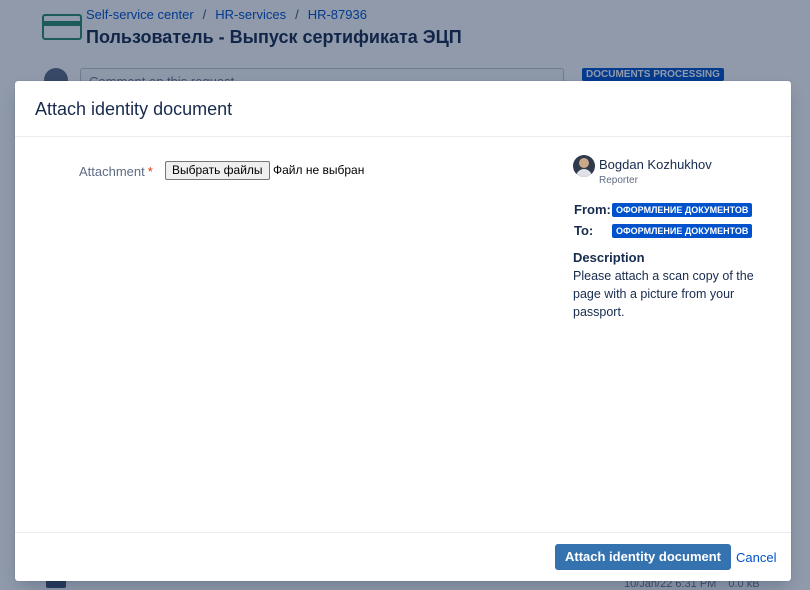  What do you see at coordinates (112, 171) in the screenshot?
I see `attachment-label-text: Attachment` at bounding box center [112, 171].